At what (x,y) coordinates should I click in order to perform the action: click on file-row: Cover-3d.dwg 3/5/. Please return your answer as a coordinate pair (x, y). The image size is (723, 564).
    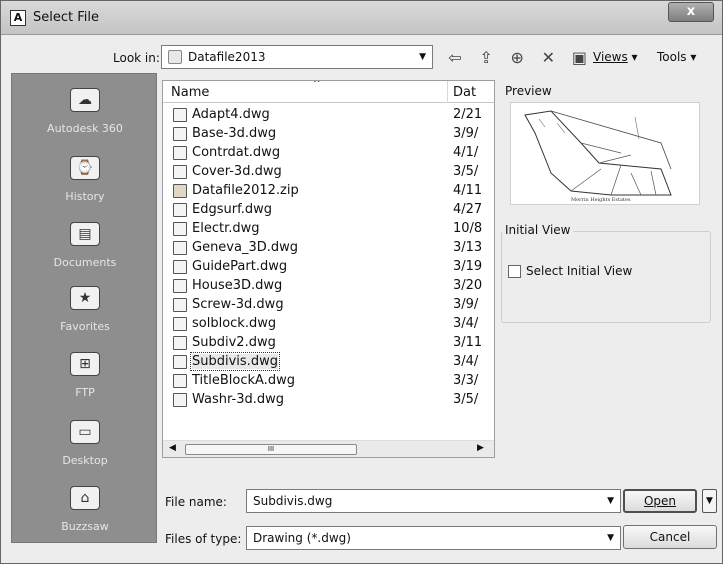
    Looking at the image, I should click on (328, 172).